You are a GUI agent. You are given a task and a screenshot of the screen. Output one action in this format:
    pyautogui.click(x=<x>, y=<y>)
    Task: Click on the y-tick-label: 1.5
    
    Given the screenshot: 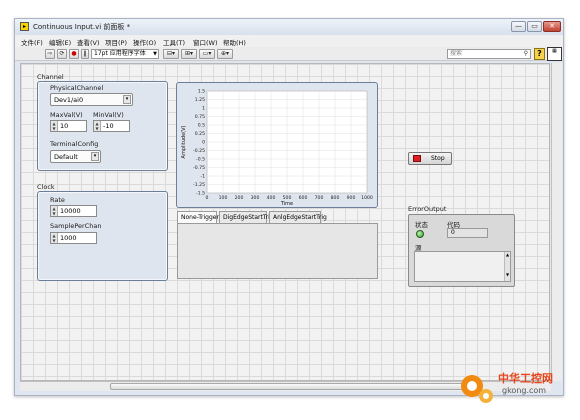 What is the action you would take?
    pyautogui.click(x=201, y=92)
    